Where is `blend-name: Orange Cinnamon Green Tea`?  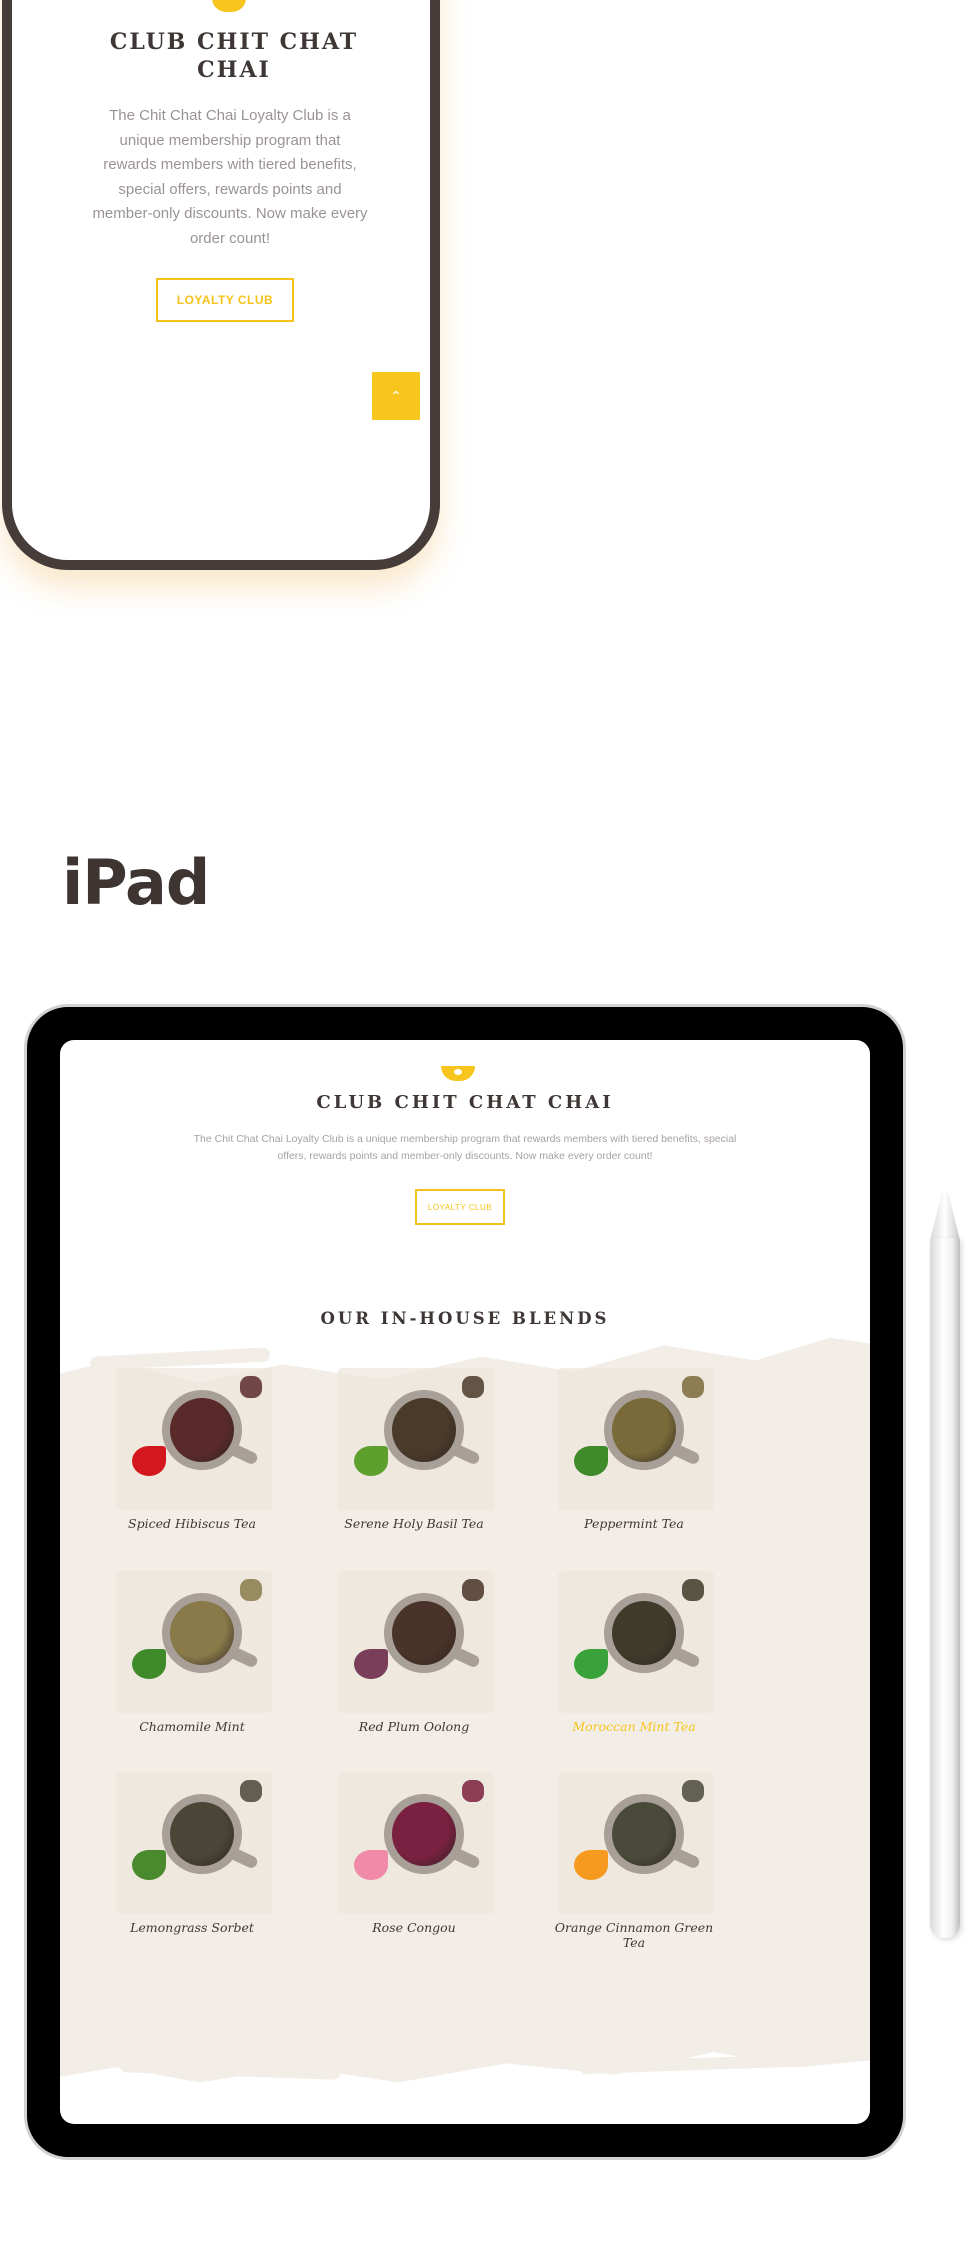
blend-name: Orange Cinnamon Green Tea is located at coordinates (634, 1935).